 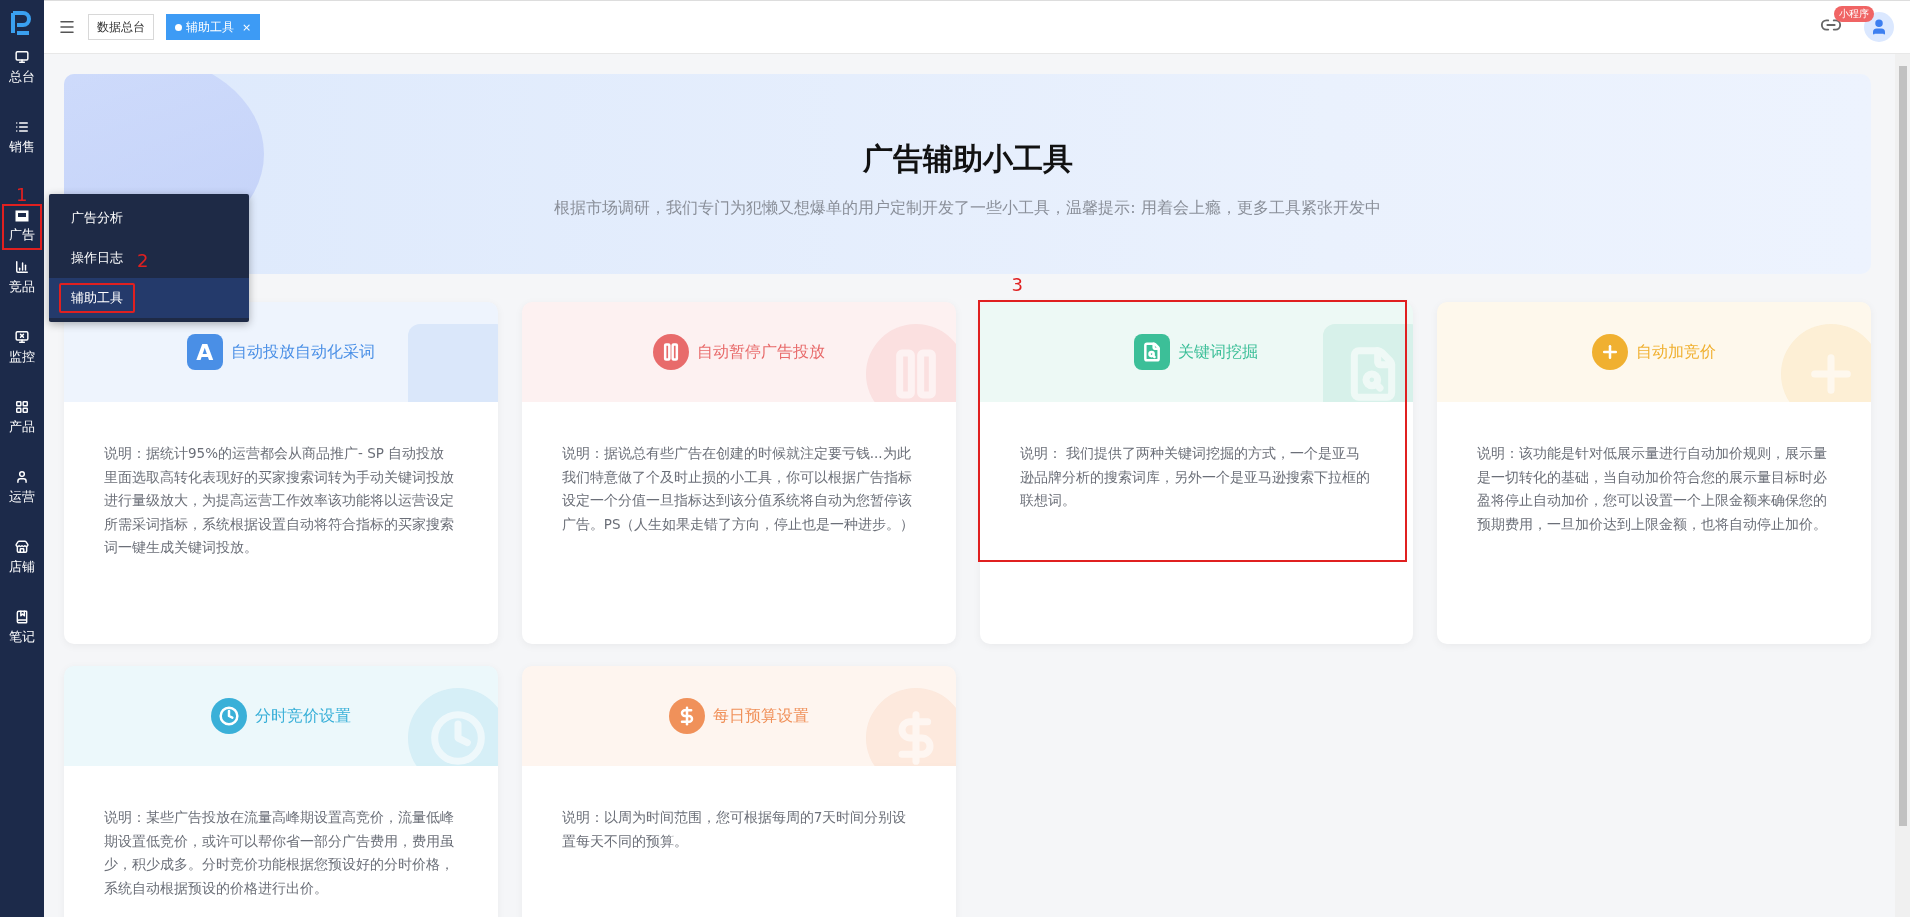 I want to click on monitor-alert-icon, so click(x=22, y=337).